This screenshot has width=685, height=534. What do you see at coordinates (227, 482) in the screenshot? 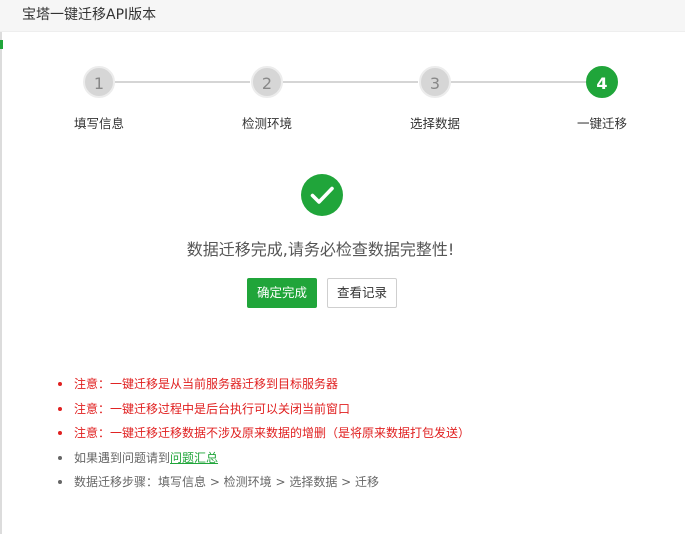
I see `note-text: 数据迁移步骤：填写信息 > 检测环境 > 选择数据 > 迁移` at bounding box center [227, 482].